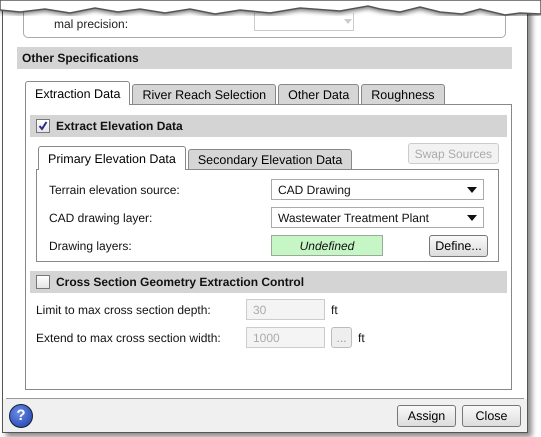  I want to click on field-label: mal precision:, so click(92, 24).